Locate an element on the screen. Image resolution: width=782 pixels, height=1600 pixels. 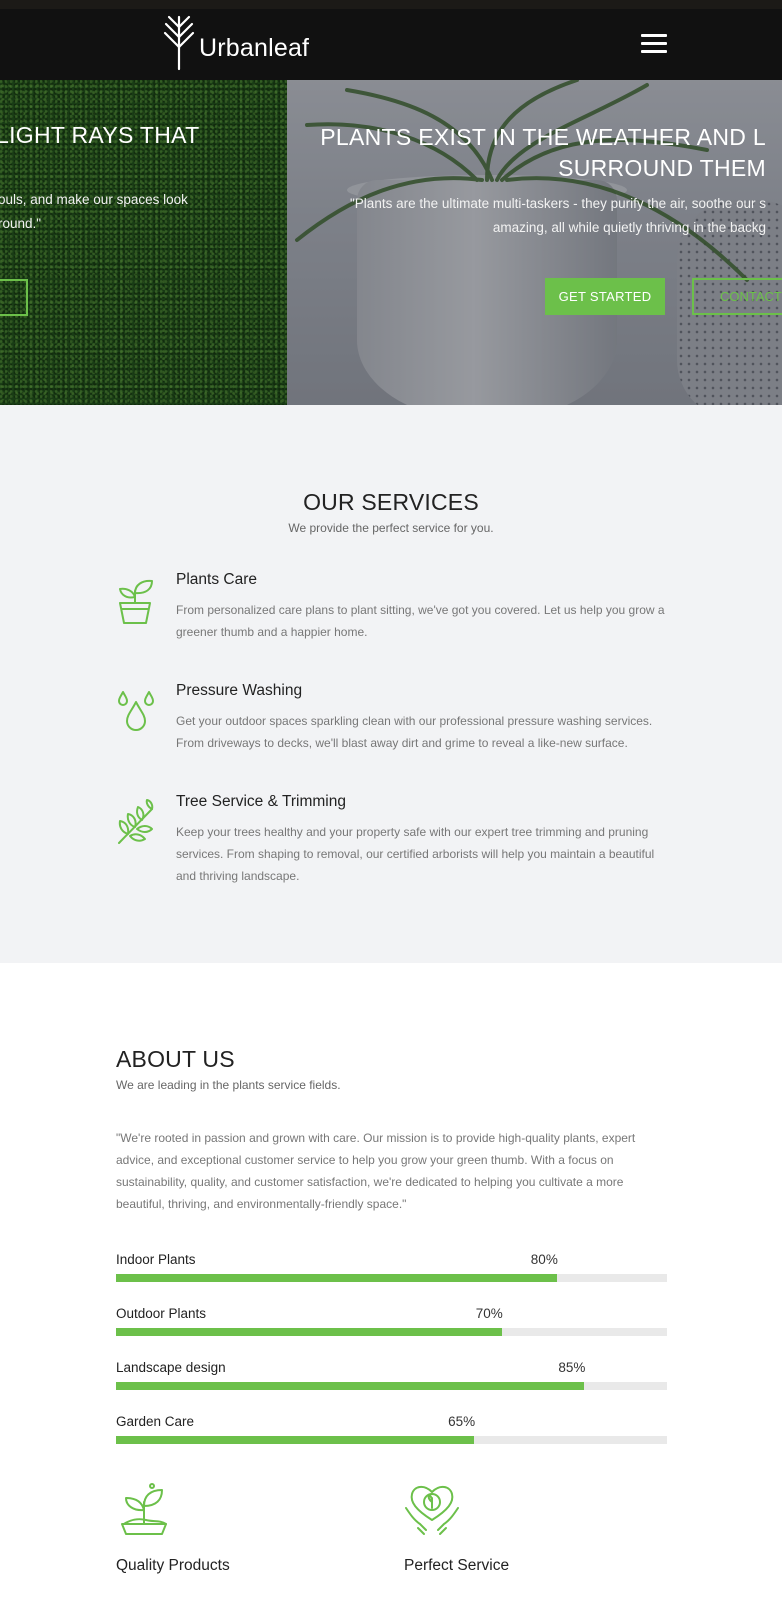
brand-logo-link: Urbanleaf is located at coordinates (236, 44).